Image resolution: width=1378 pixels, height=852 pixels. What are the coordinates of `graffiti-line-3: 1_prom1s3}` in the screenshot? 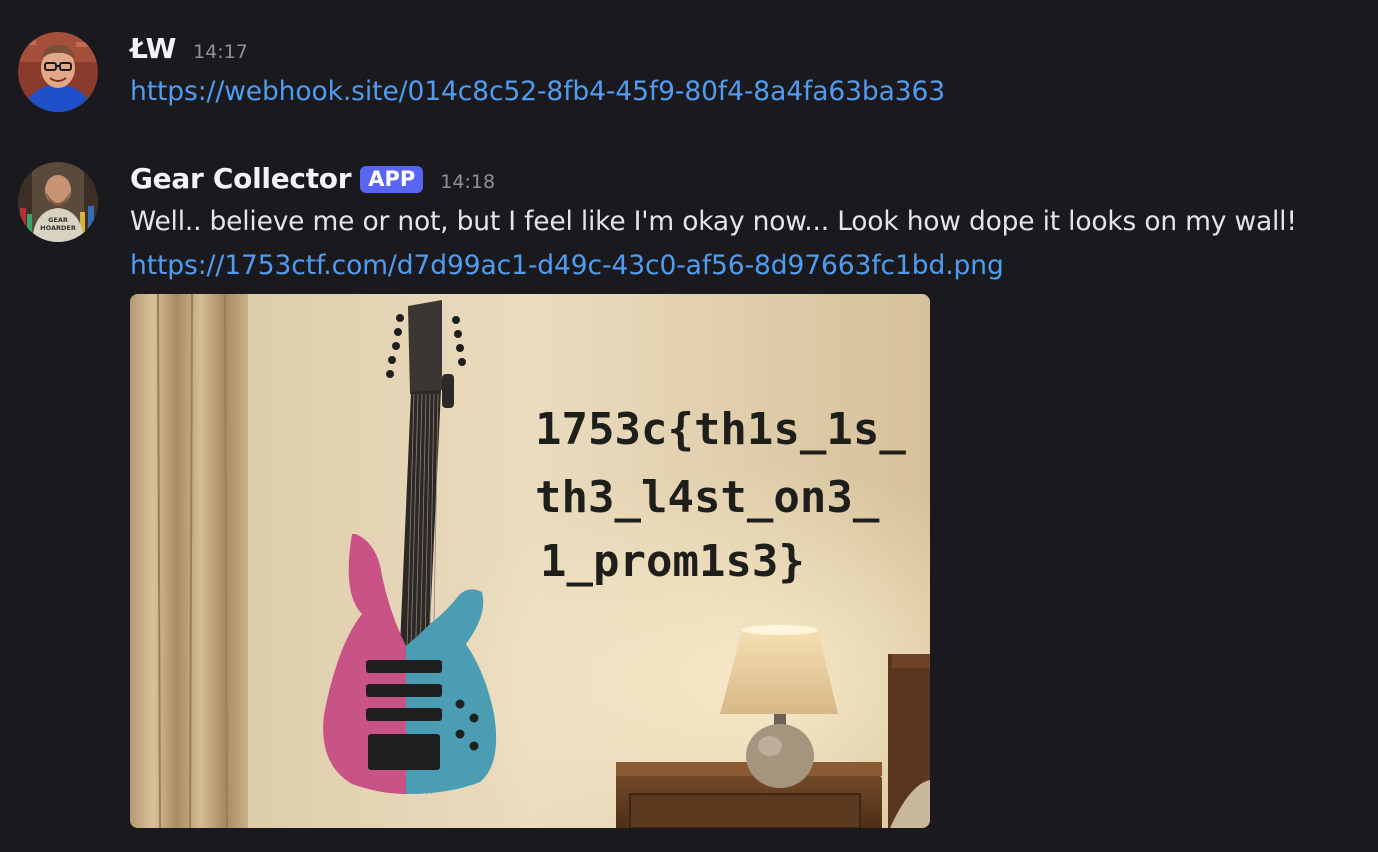 It's located at (672, 561).